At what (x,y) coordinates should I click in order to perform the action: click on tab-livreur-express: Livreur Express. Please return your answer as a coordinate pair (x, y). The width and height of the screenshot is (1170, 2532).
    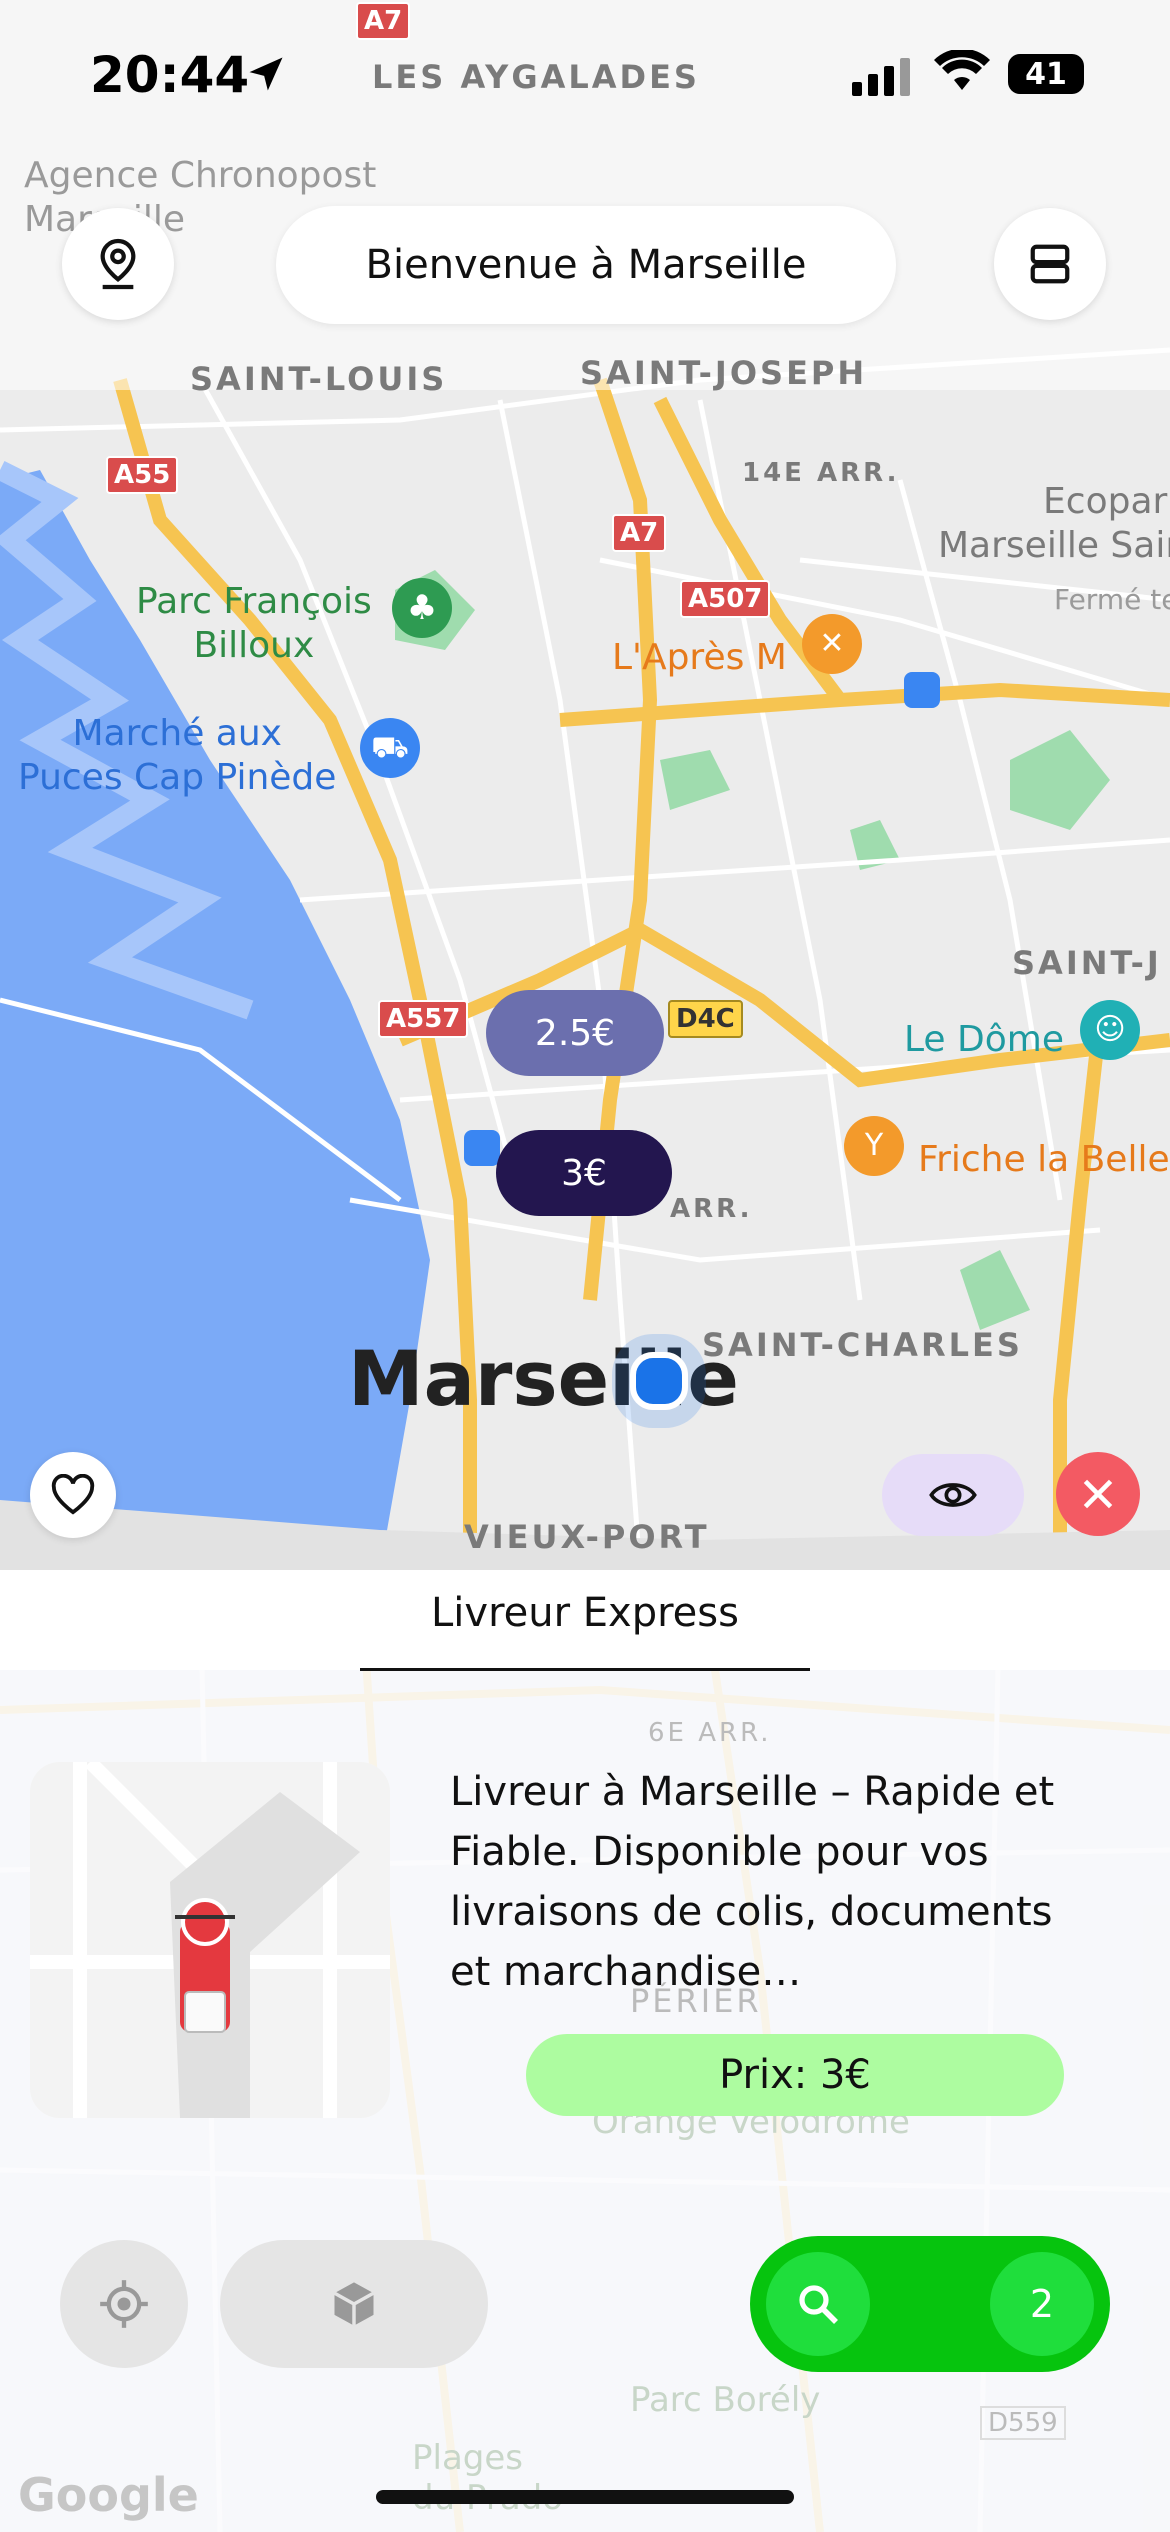
    Looking at the image, I should click on (585, 1613).